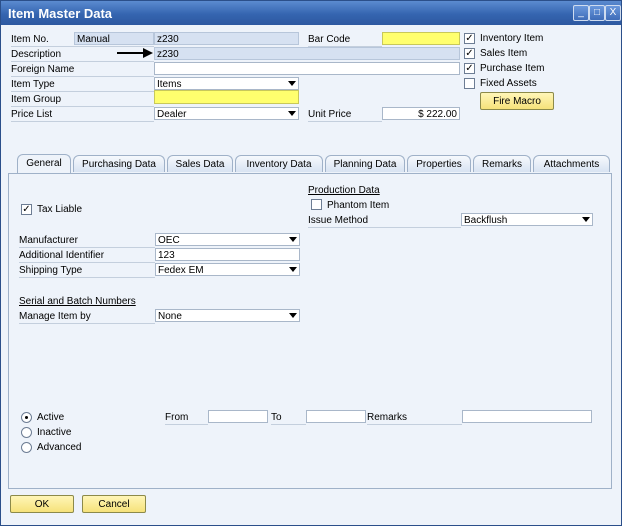 Image resolution: width=622 pixels, height=526 pixels. What do you see at coordinates (421, 113) in the screenshot?
I see `unit-price-field: $ 222.00` at bounding box center [421, 113].